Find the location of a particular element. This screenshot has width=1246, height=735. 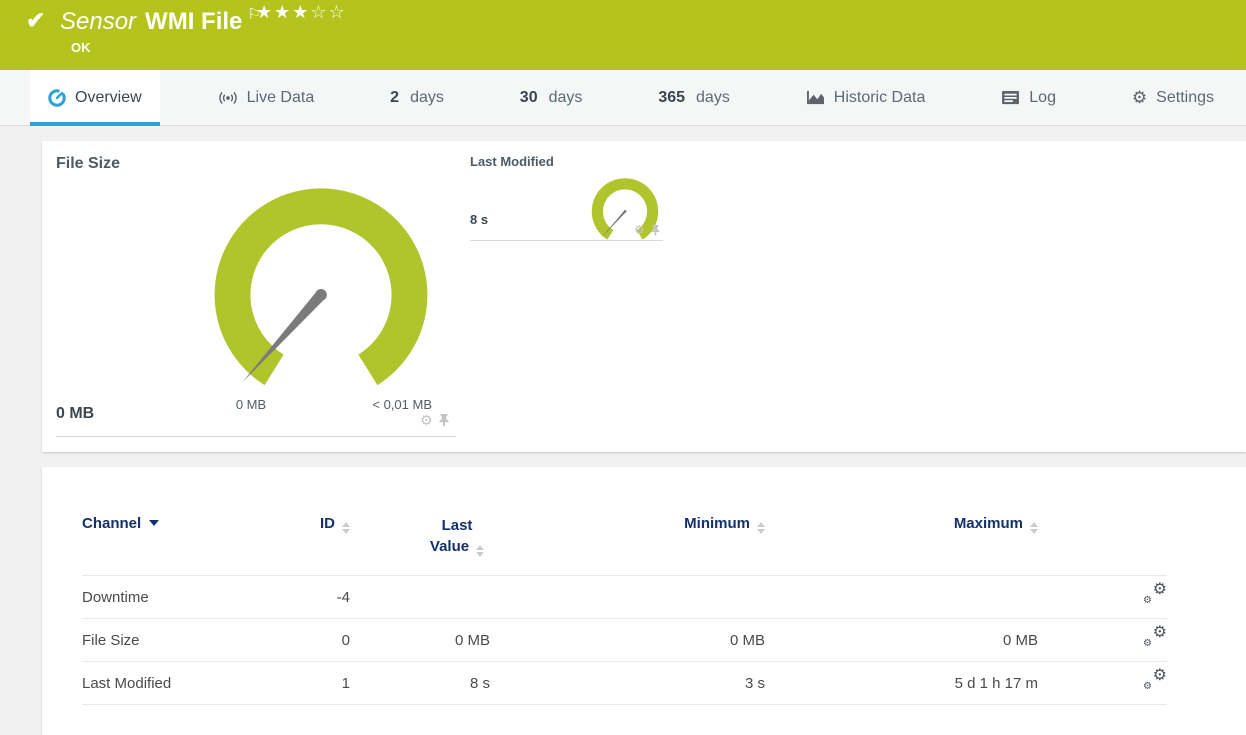

priority-stars: ★★★☆☆ is located at coordinates (301, 12).